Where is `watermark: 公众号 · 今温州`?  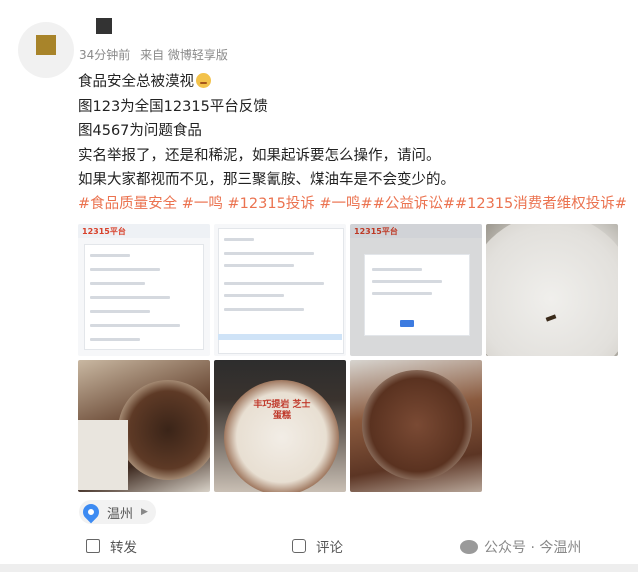
watermark: 公众号 · 今温州 is located at coordinates (520, 547).